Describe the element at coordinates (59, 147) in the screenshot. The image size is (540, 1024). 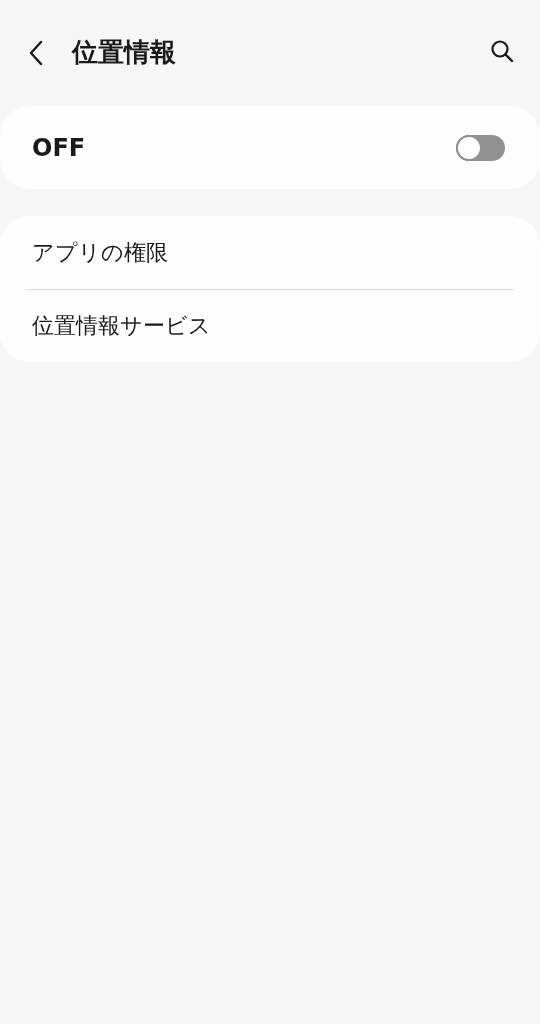
I see `switch-label: OFF` at that location.